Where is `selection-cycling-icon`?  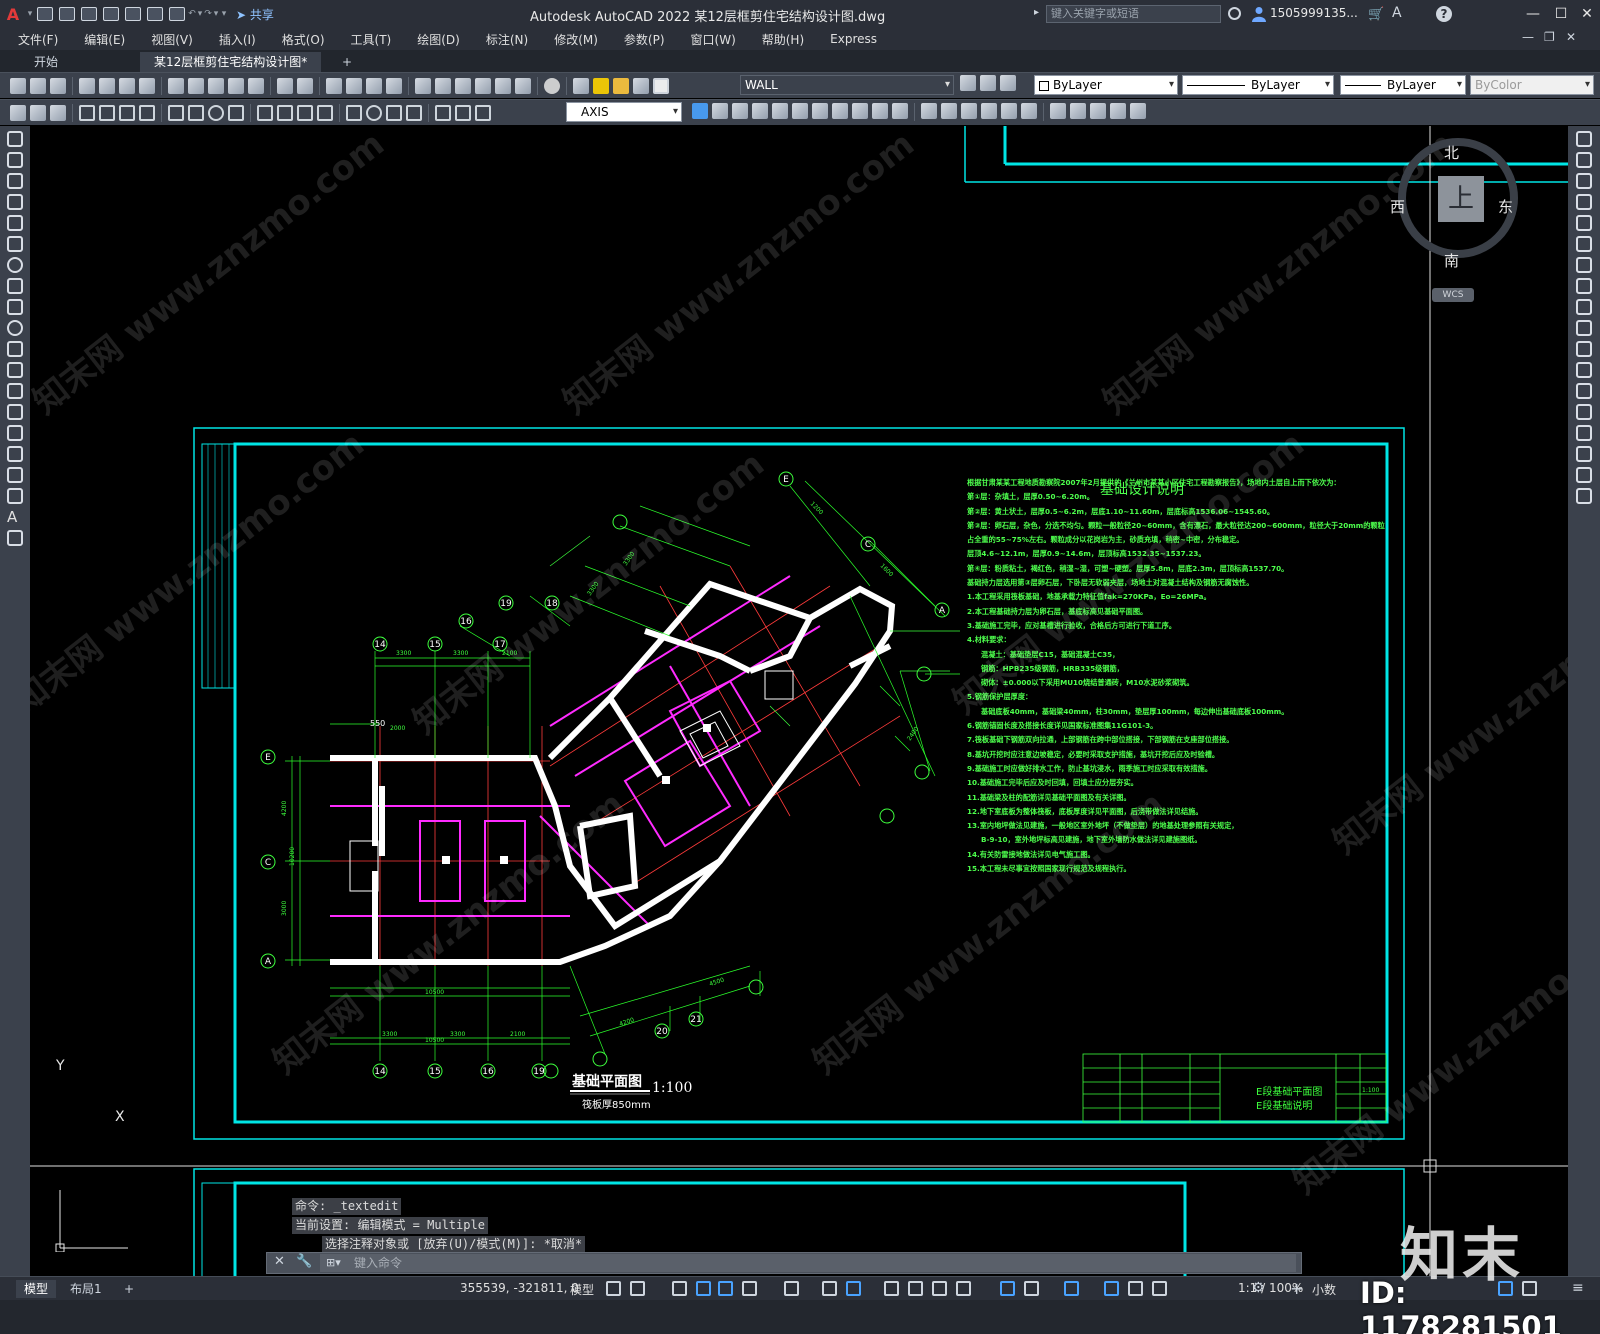
selection-cycling-icon is located at coordinates (939, 1288).